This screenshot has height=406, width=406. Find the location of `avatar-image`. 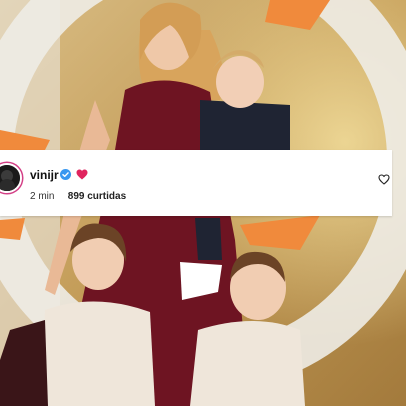

avatar-image is located at coordinates (10, 178).